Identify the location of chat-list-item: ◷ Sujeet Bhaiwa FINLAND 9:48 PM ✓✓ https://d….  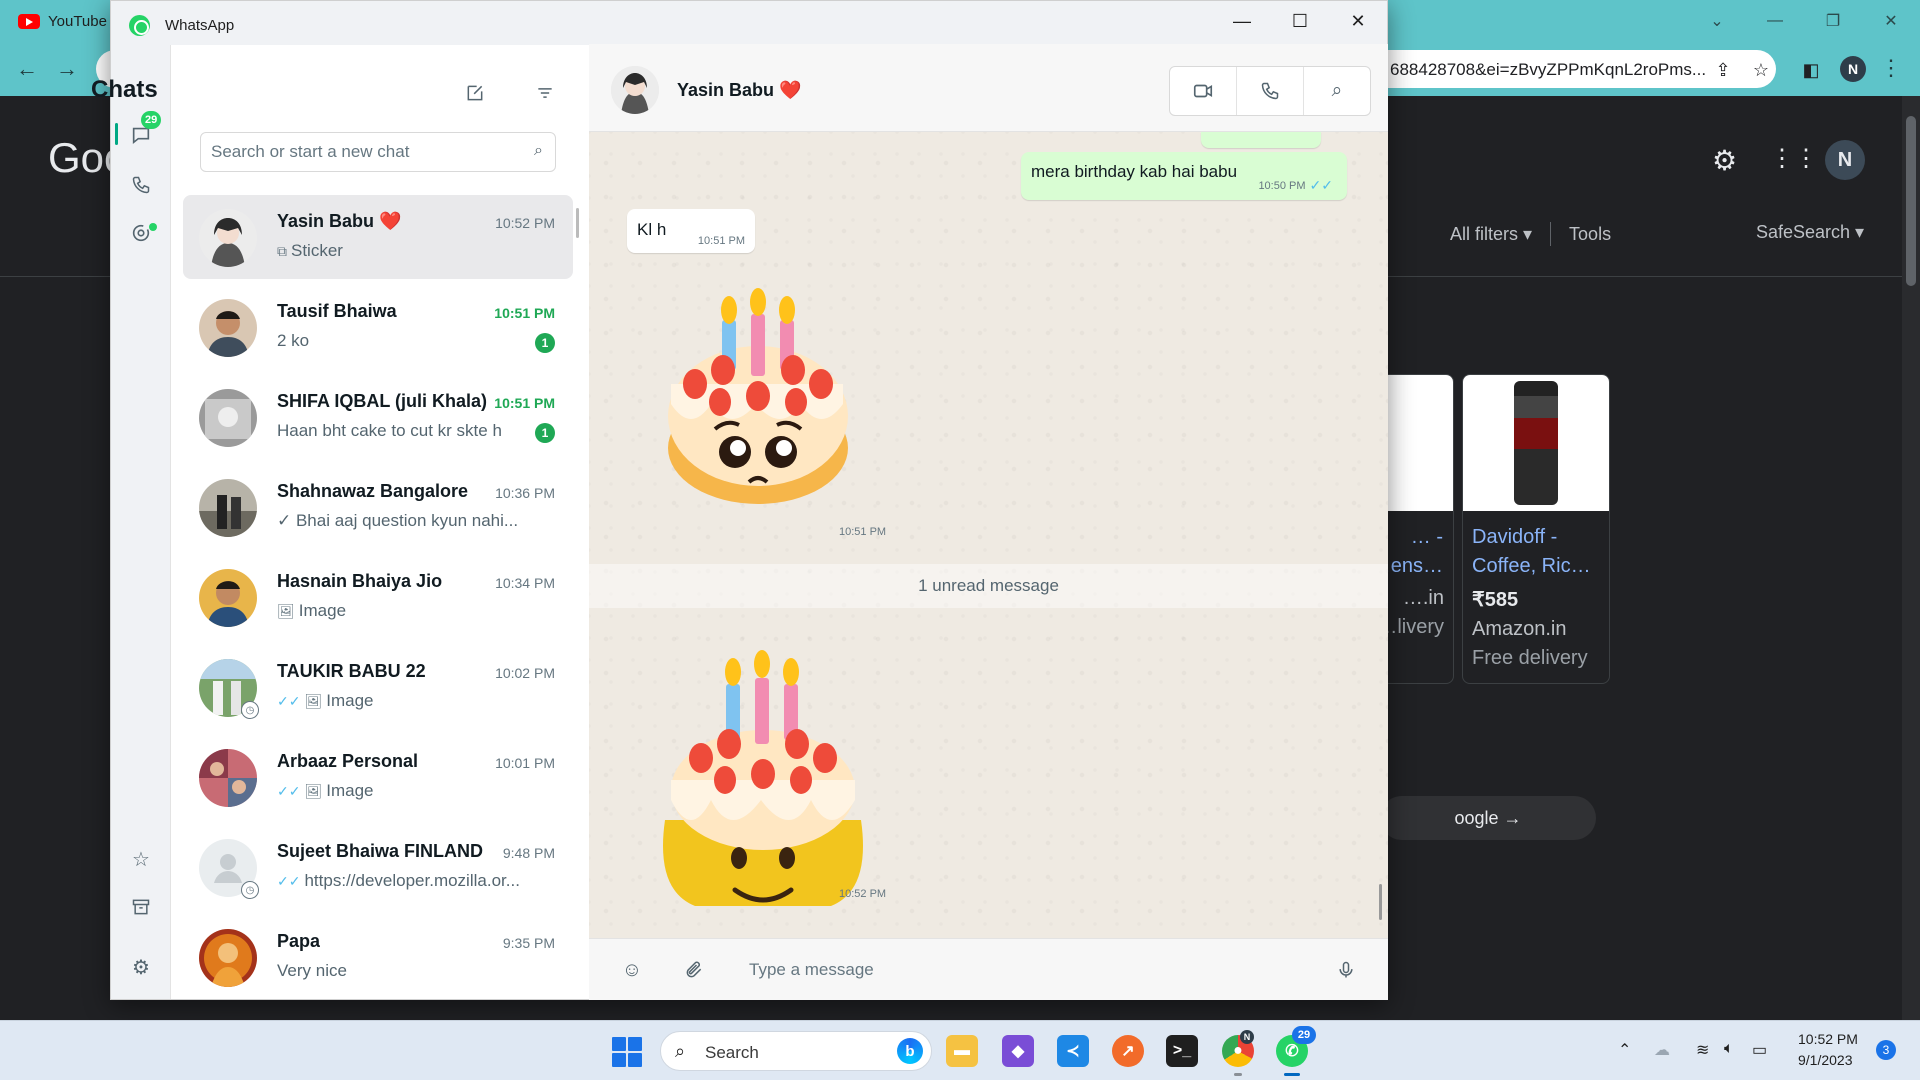
(378, 867).